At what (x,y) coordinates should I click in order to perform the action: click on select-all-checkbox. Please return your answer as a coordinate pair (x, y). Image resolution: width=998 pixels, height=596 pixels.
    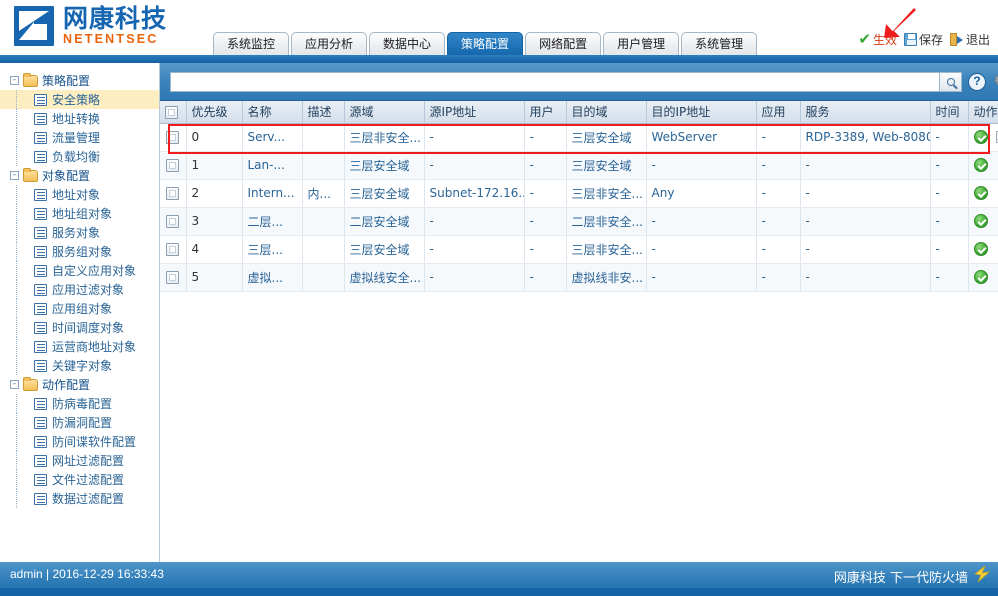
    Looking at the image, I should click on (171, 112).